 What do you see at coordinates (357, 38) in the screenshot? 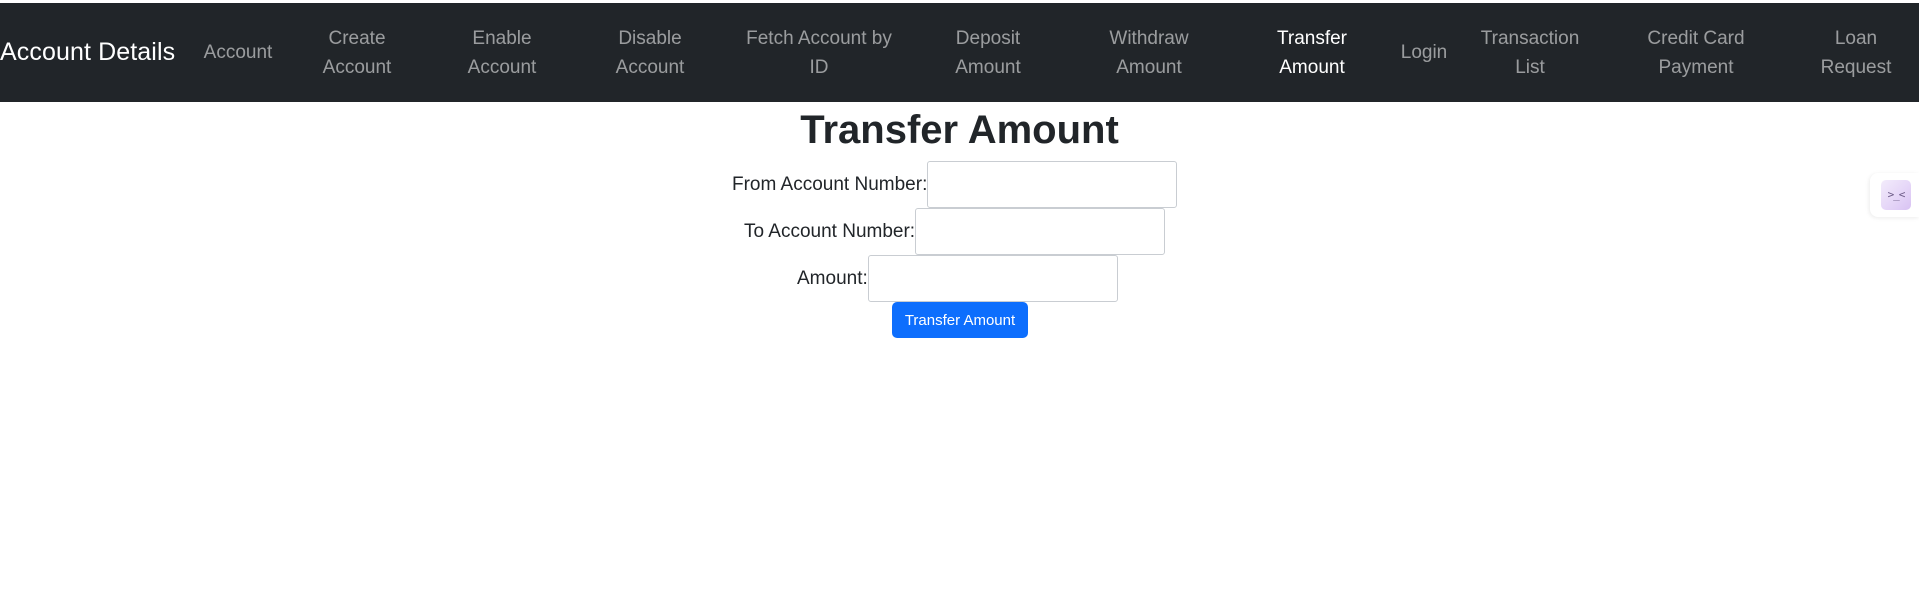
I see `nav-item-label: Create` at bounding box center [357, 38].